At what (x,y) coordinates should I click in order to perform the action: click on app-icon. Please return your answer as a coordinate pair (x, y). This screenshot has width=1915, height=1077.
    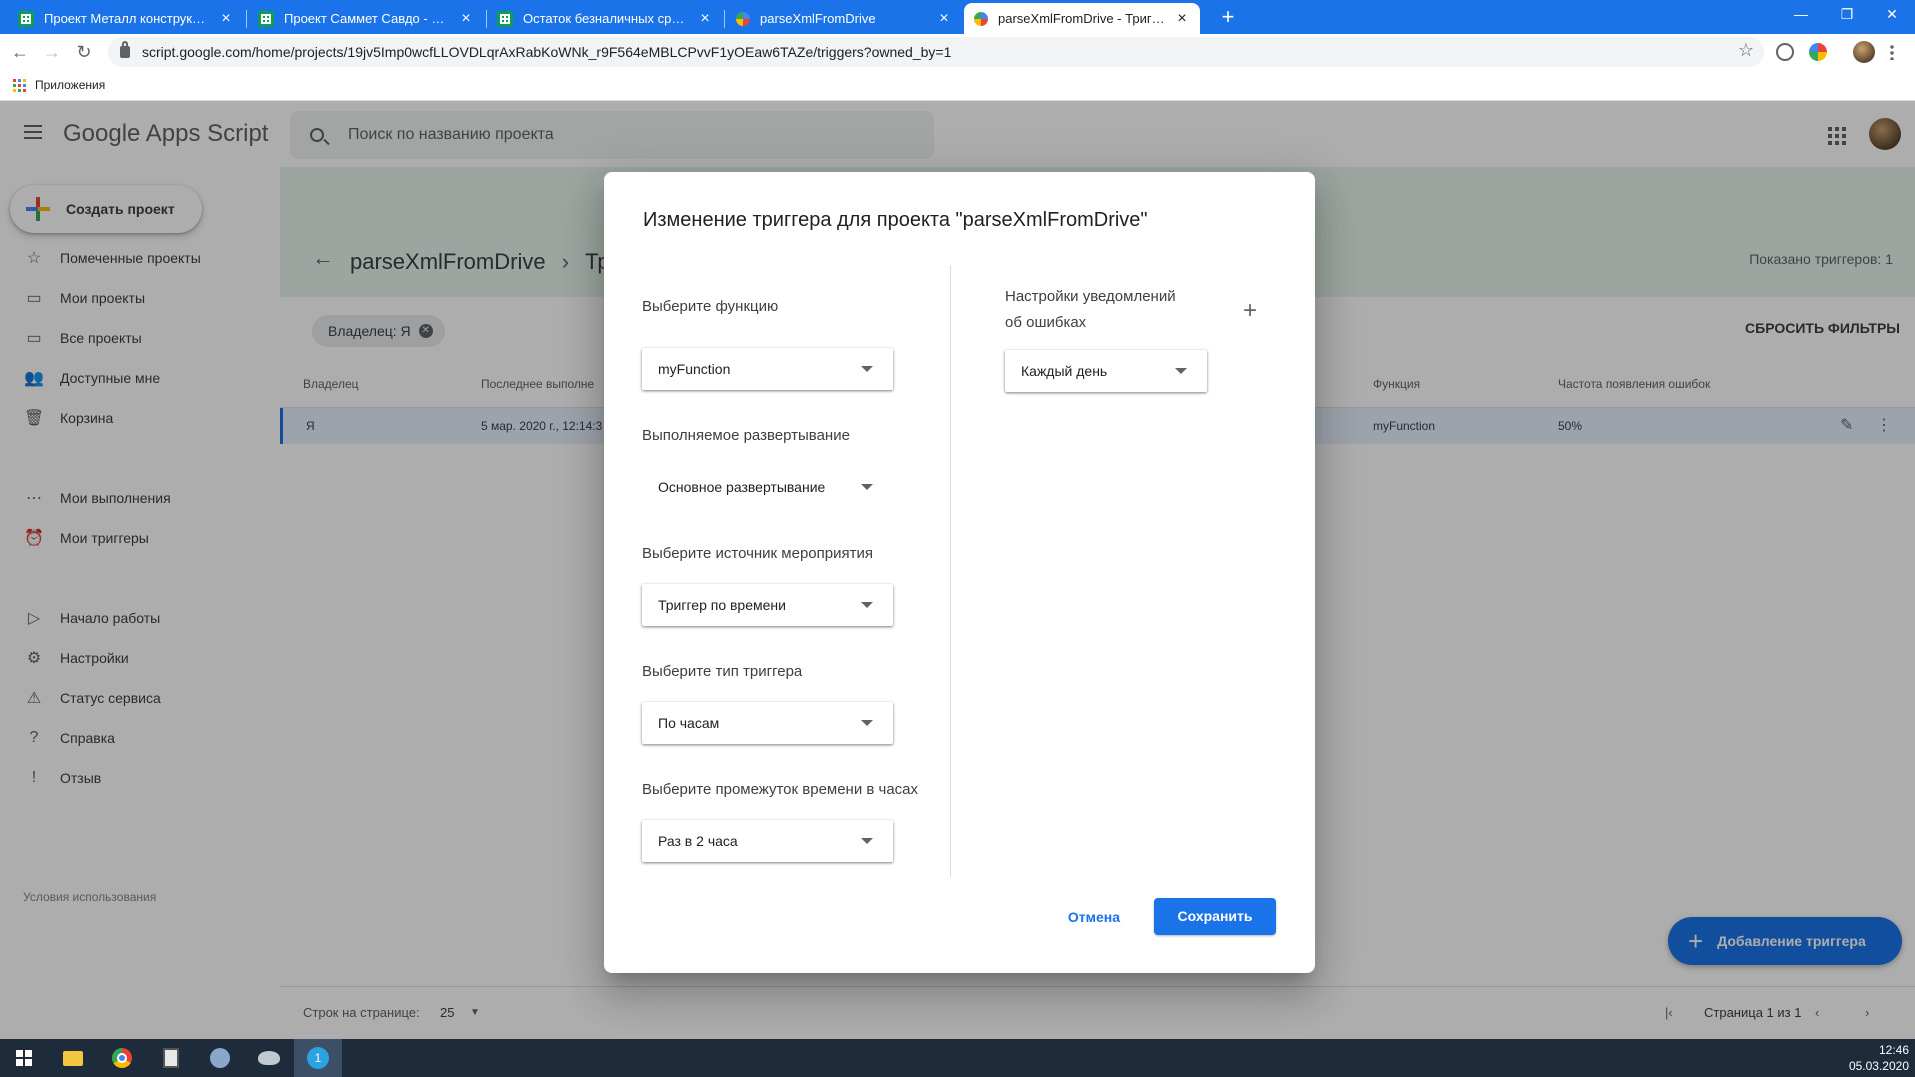
    Looking at the image, I should click on (269, 1058).